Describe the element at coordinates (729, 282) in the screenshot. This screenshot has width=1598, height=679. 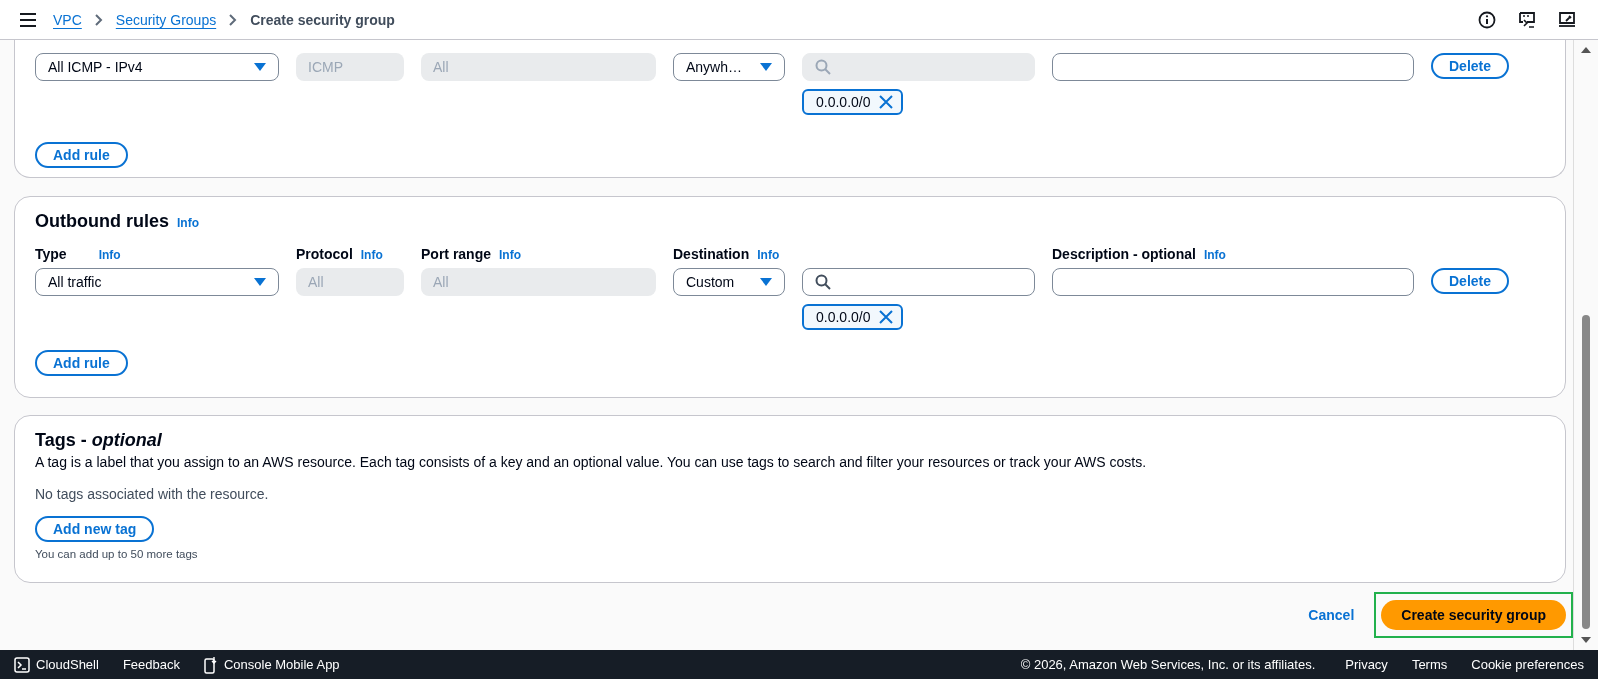
I see `destination-select: Custom` at that location.